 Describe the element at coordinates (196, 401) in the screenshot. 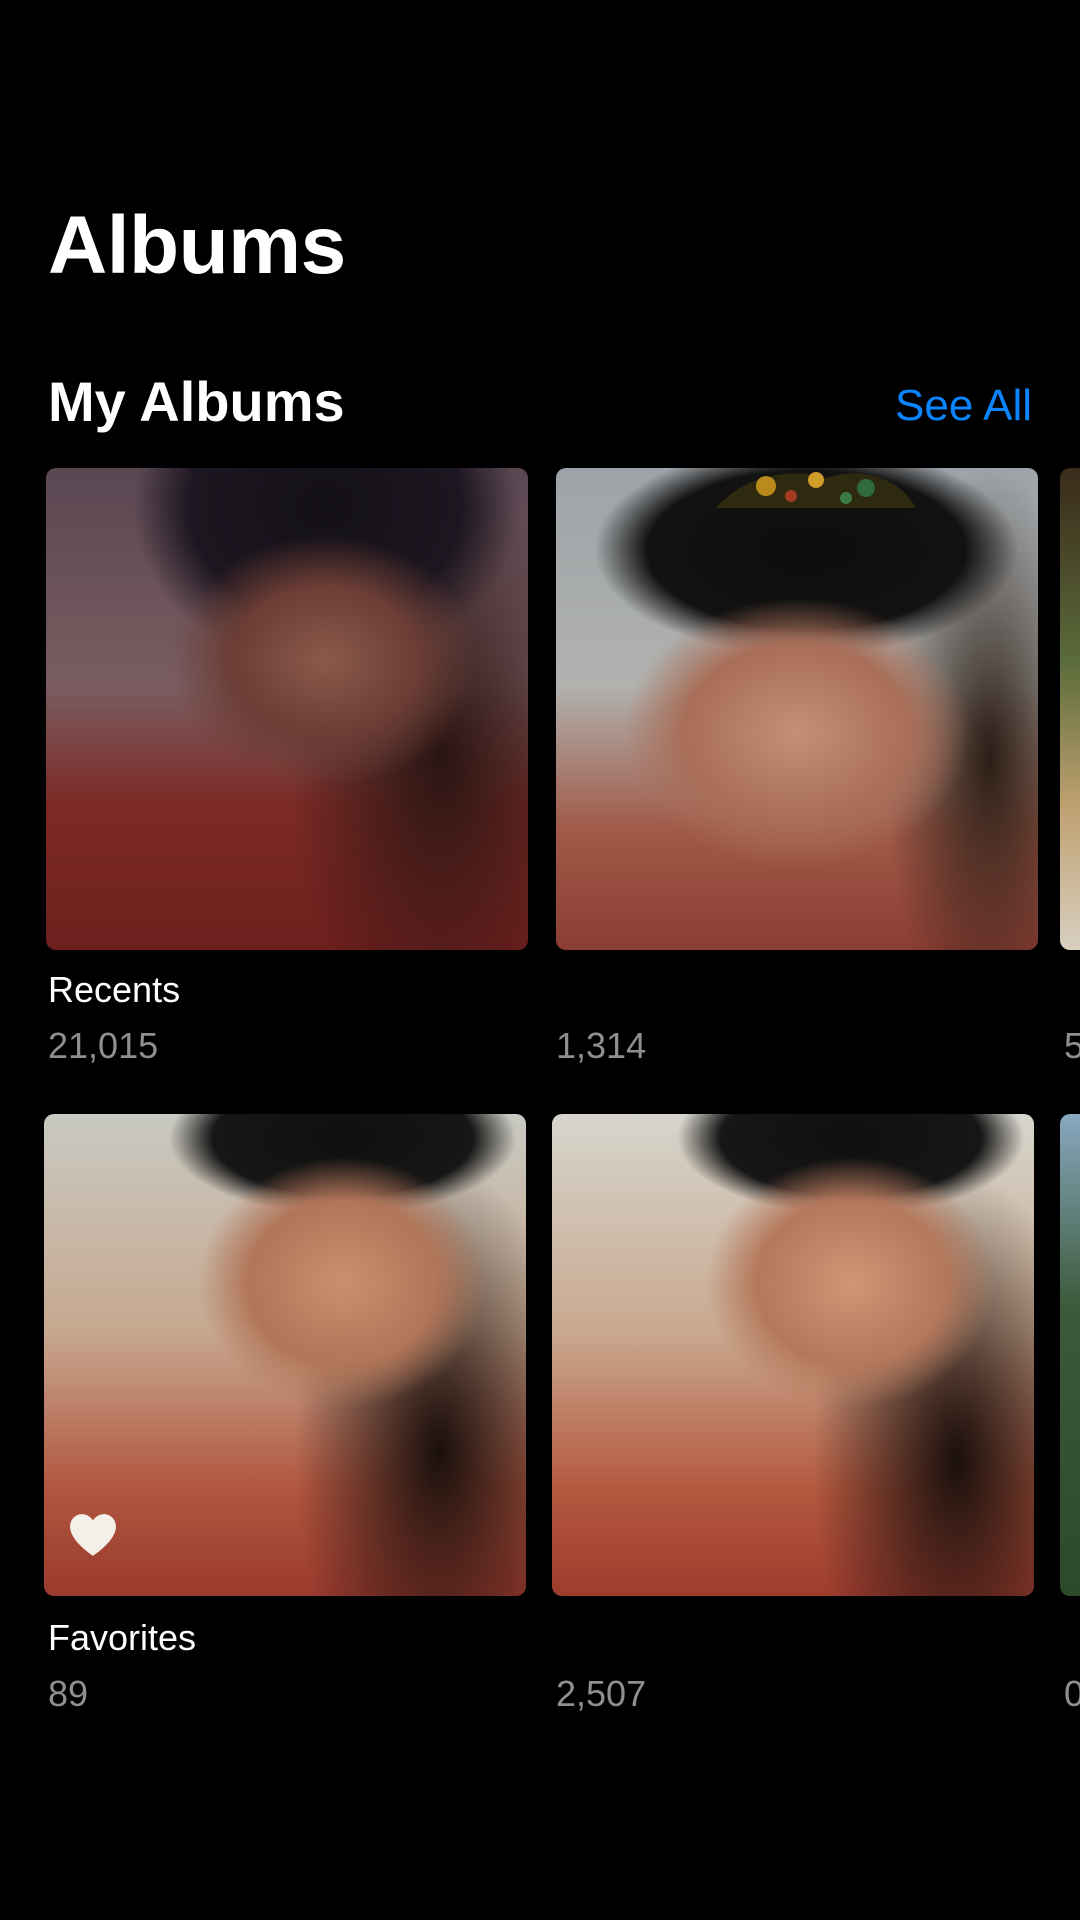

I see `section-title: My Albums` at that location.